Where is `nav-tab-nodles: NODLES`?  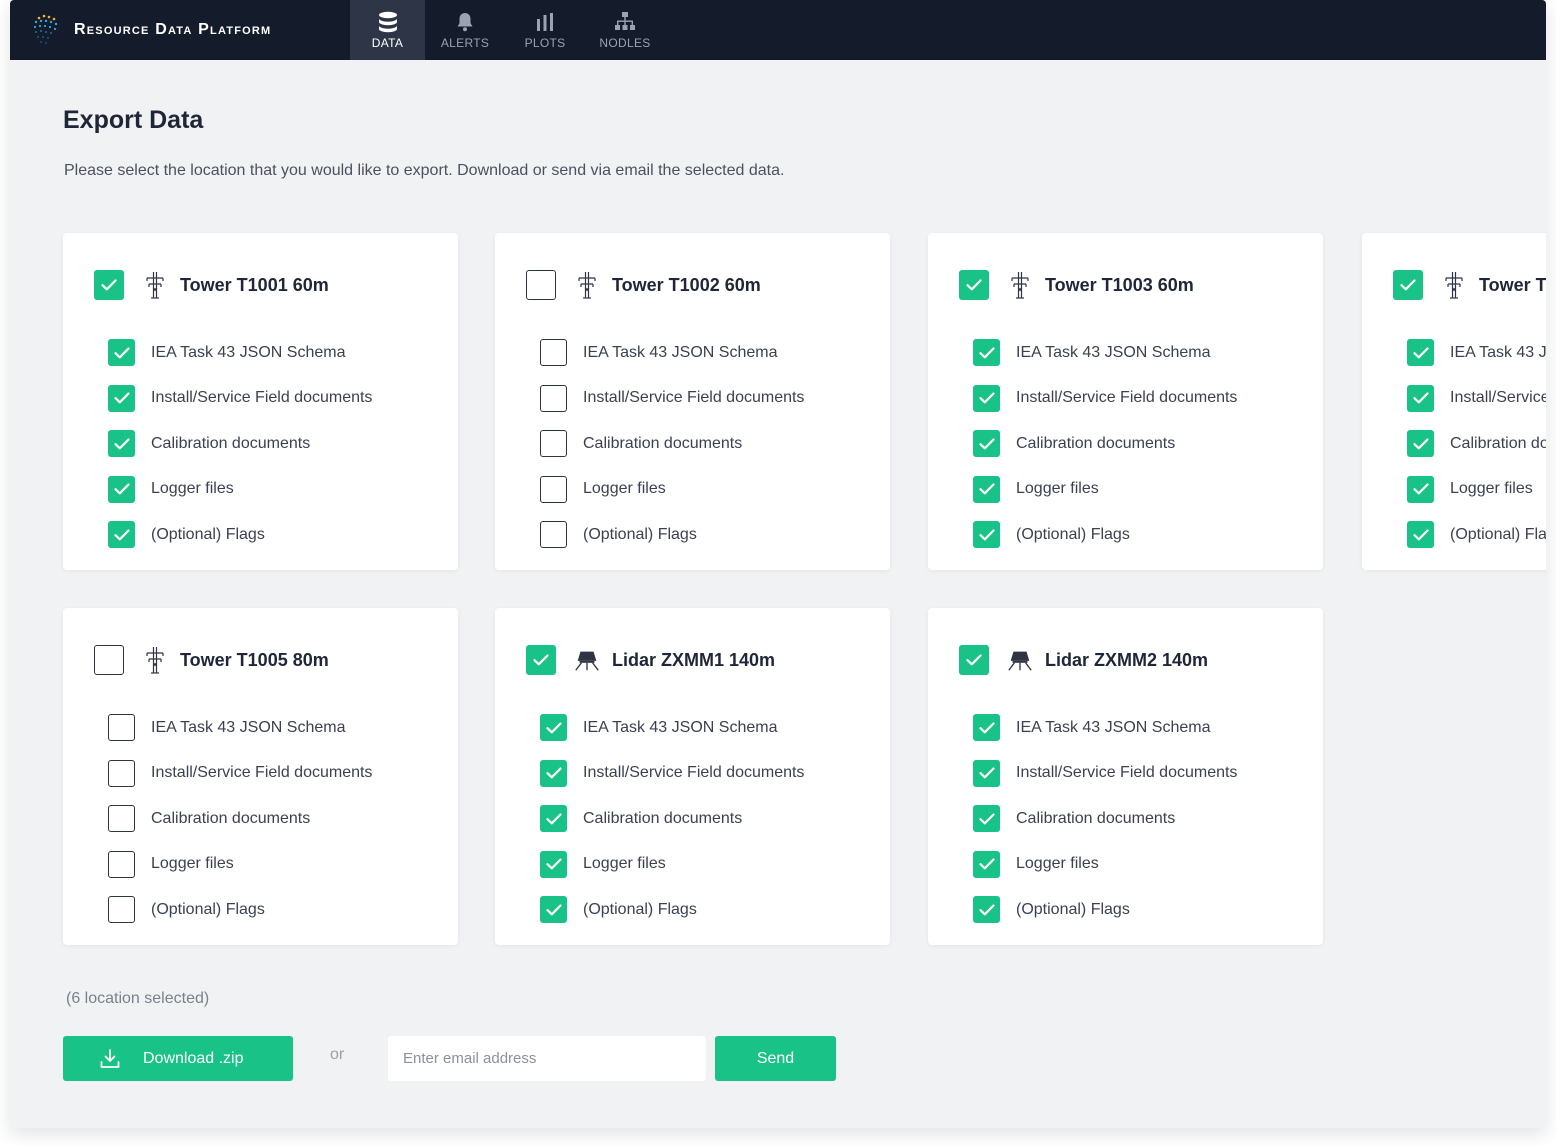
nav-tab-nodles: NODLES is located at coordinates (625, 30).